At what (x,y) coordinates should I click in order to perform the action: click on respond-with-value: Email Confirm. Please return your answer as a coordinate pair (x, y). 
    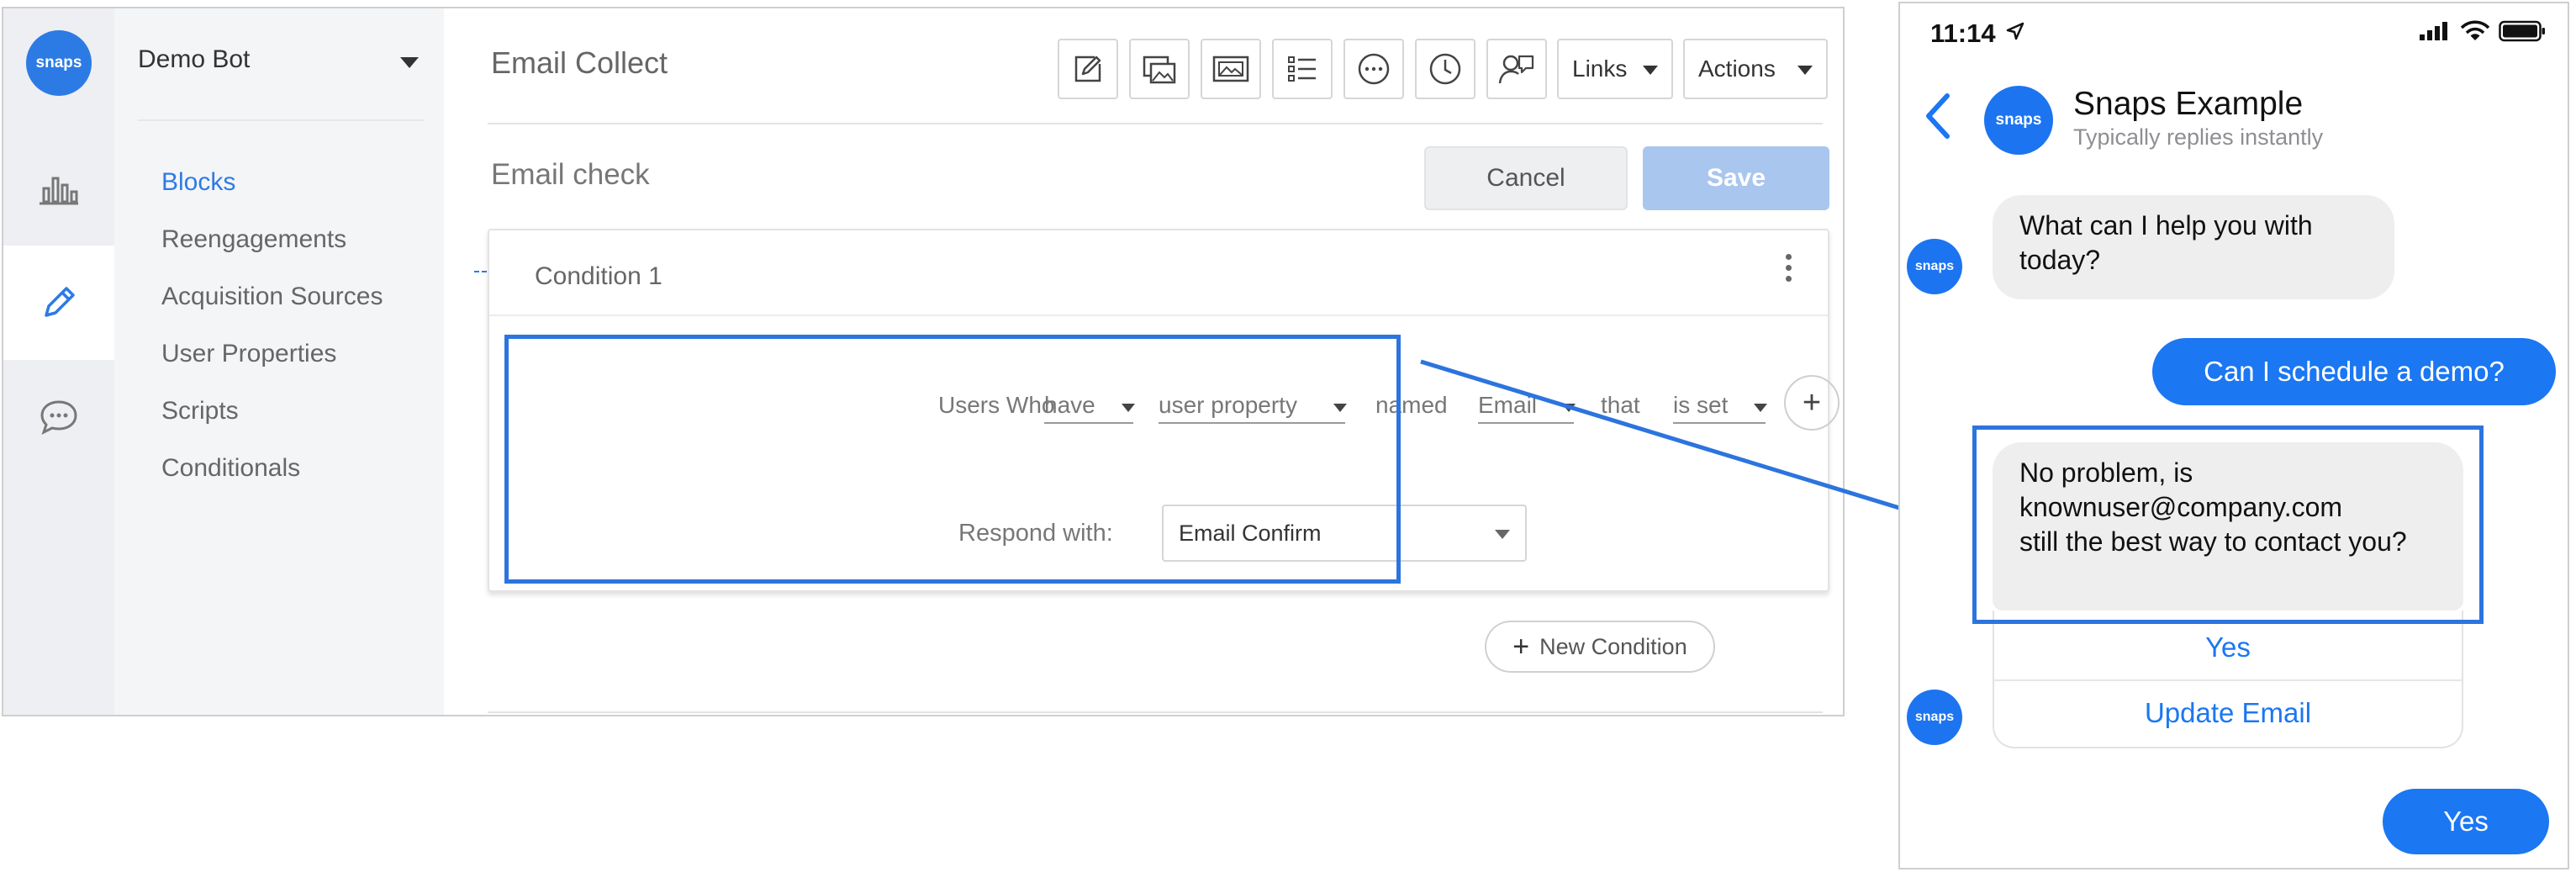
    Looking at the image, I should click on (1250, 533).